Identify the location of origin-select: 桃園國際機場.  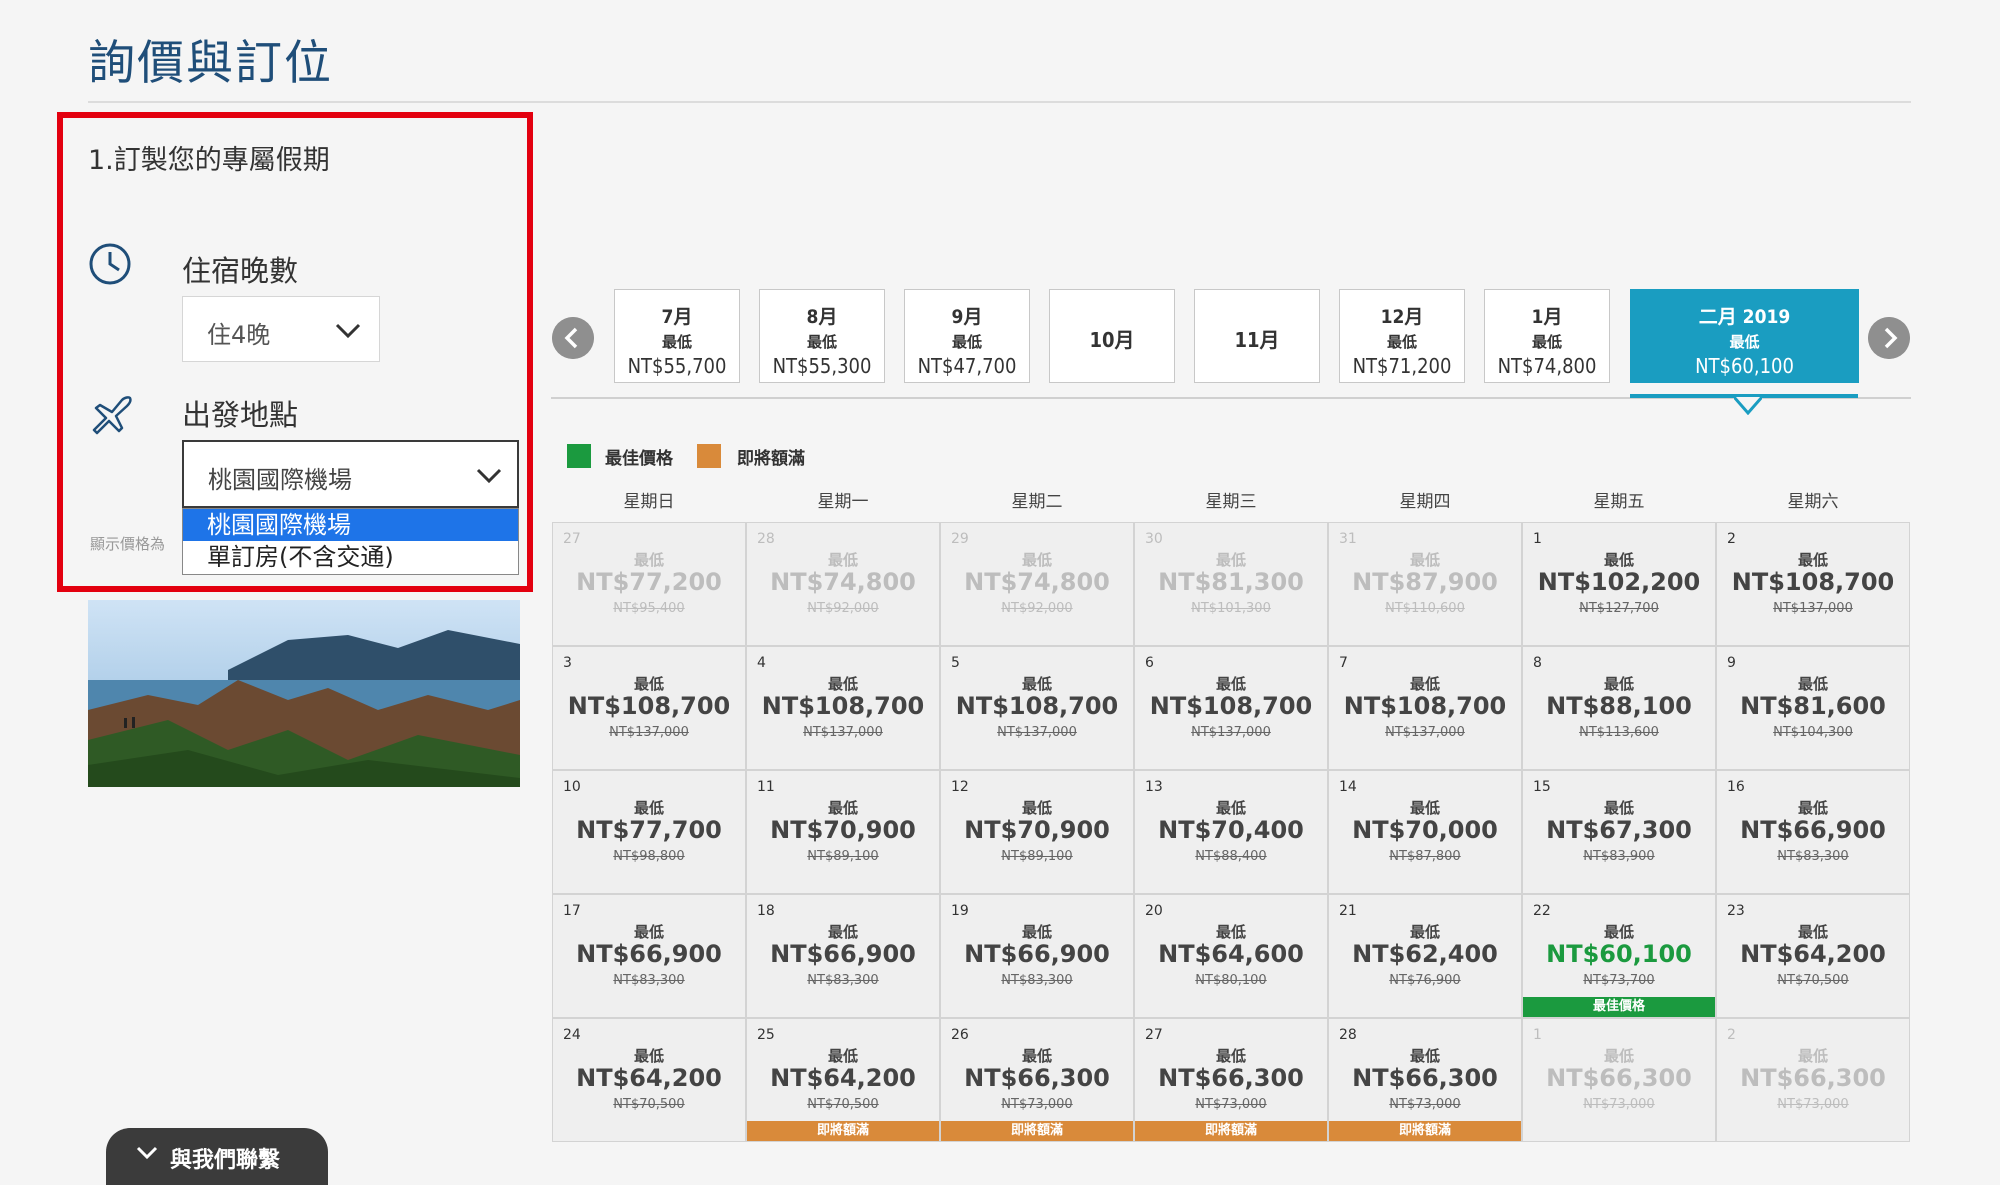
(350, 474).